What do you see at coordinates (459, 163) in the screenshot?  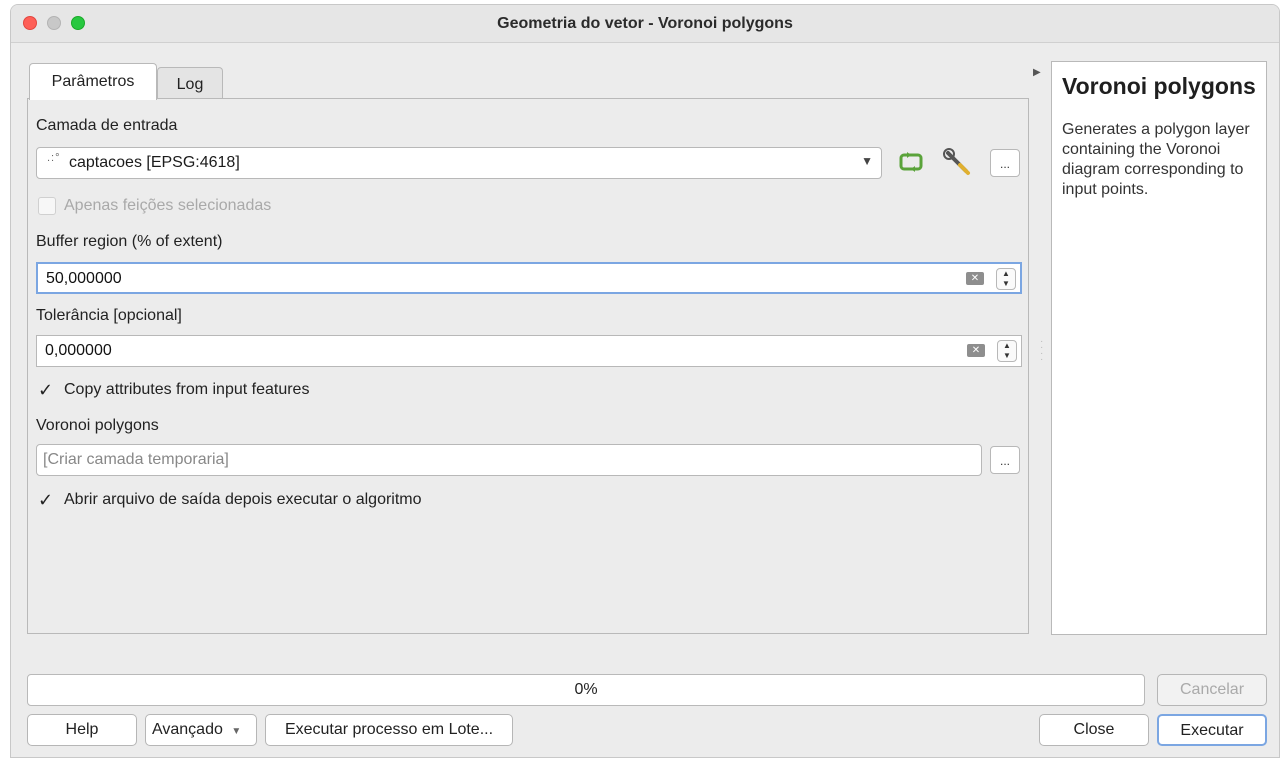 I see `input-layer-combo: .:° captacoes [EPSG:4618] ▼` at bounding box center [459, 163].